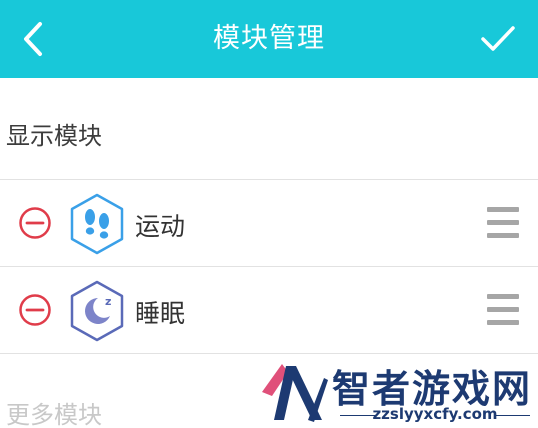 This screenshot has width=538, height=428. What do you see at coordinates (108, 301) in the screenshot?
I see `svg-text: z` at bounding box center [108, 301].